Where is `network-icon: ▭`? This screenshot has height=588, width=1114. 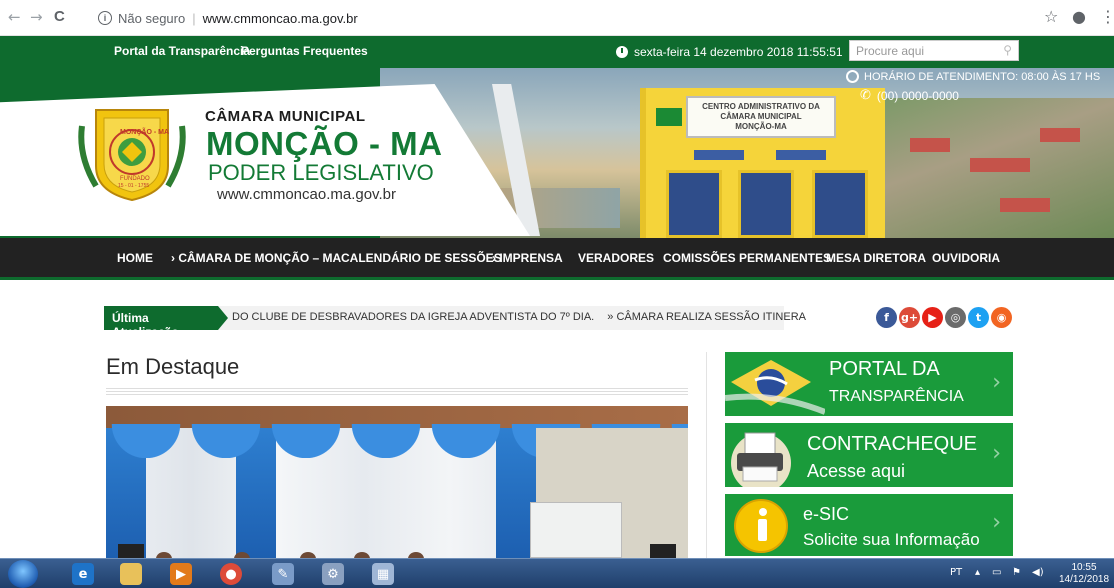 network-icon: ▭ is located at coordinates (996, 572).